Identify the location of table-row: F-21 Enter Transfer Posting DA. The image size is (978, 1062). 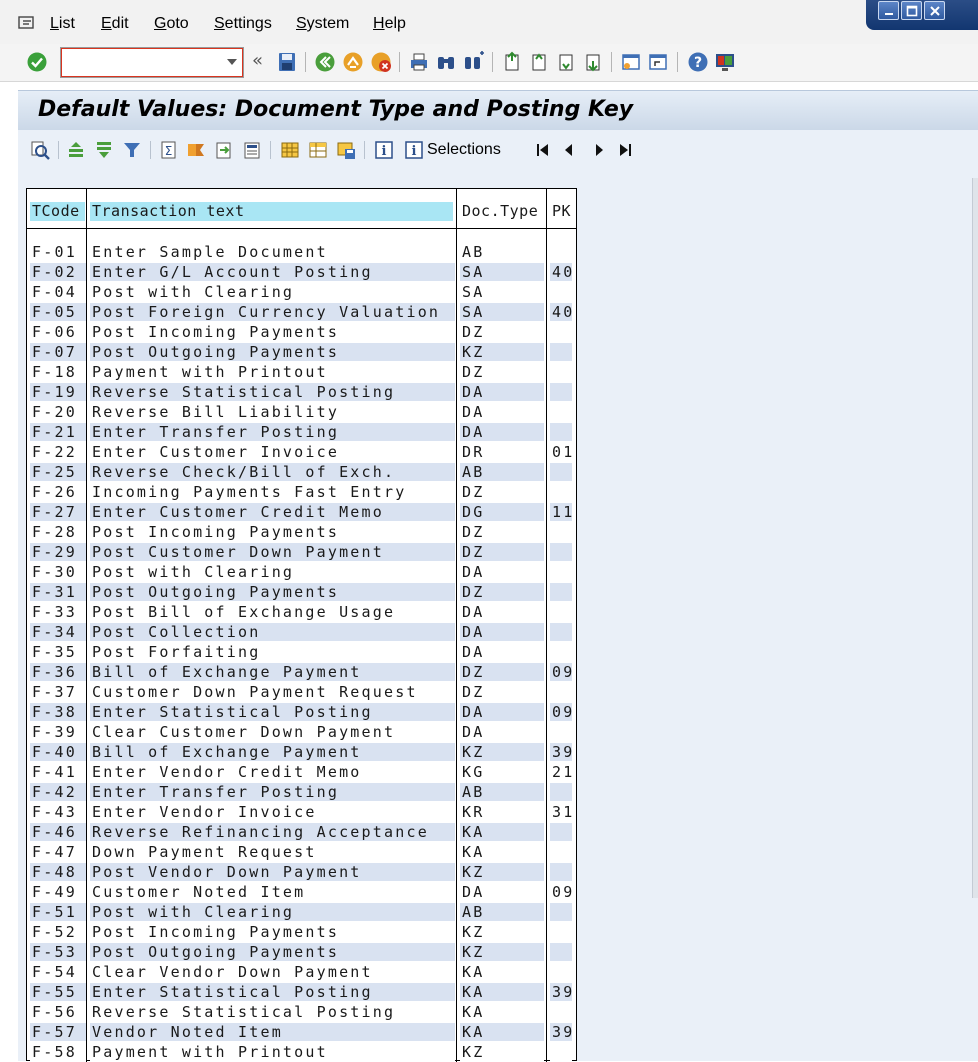
(301, 432).